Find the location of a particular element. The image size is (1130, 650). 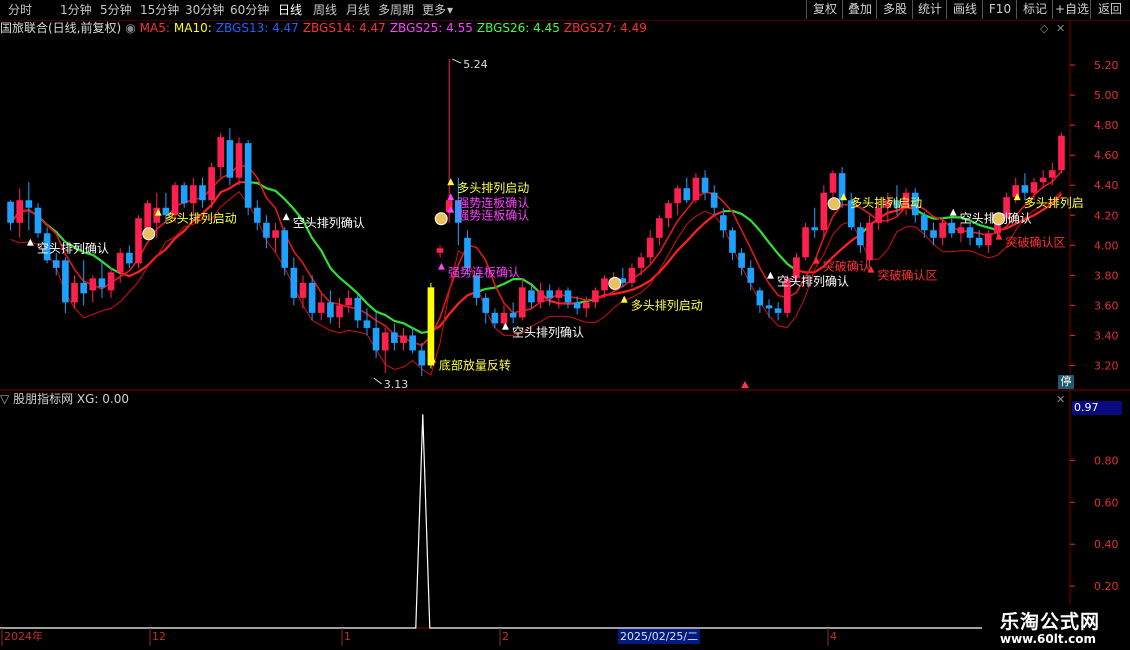

annotation-label: 突破确认区 is located at coordinates (1035, 241).